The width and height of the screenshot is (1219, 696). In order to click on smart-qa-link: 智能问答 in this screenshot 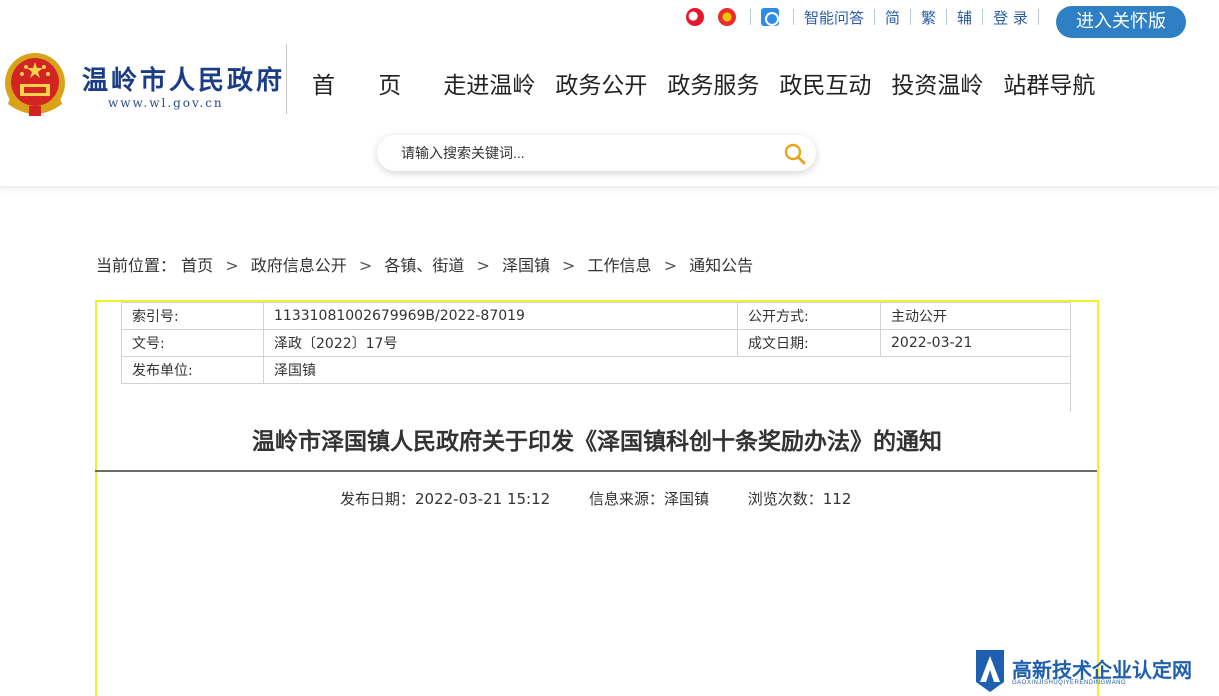, I will do `click(834, 17)`.